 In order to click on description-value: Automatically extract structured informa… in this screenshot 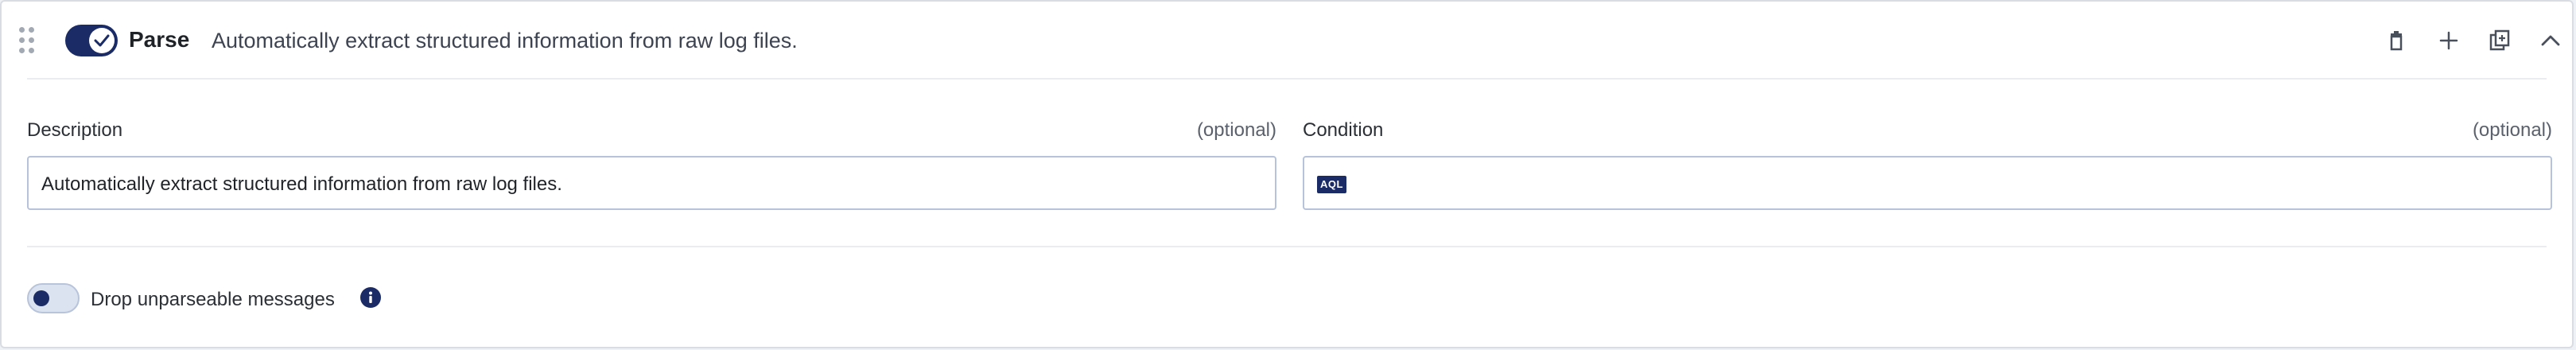, I will do `click(301, 184)`.